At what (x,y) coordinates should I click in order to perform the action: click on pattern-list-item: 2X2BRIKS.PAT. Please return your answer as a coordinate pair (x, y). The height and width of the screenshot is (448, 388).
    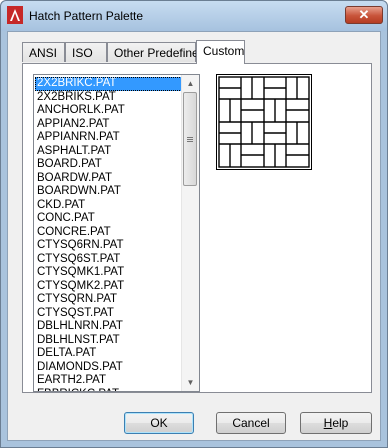
    Looking at the image, I should click on (108, 98).